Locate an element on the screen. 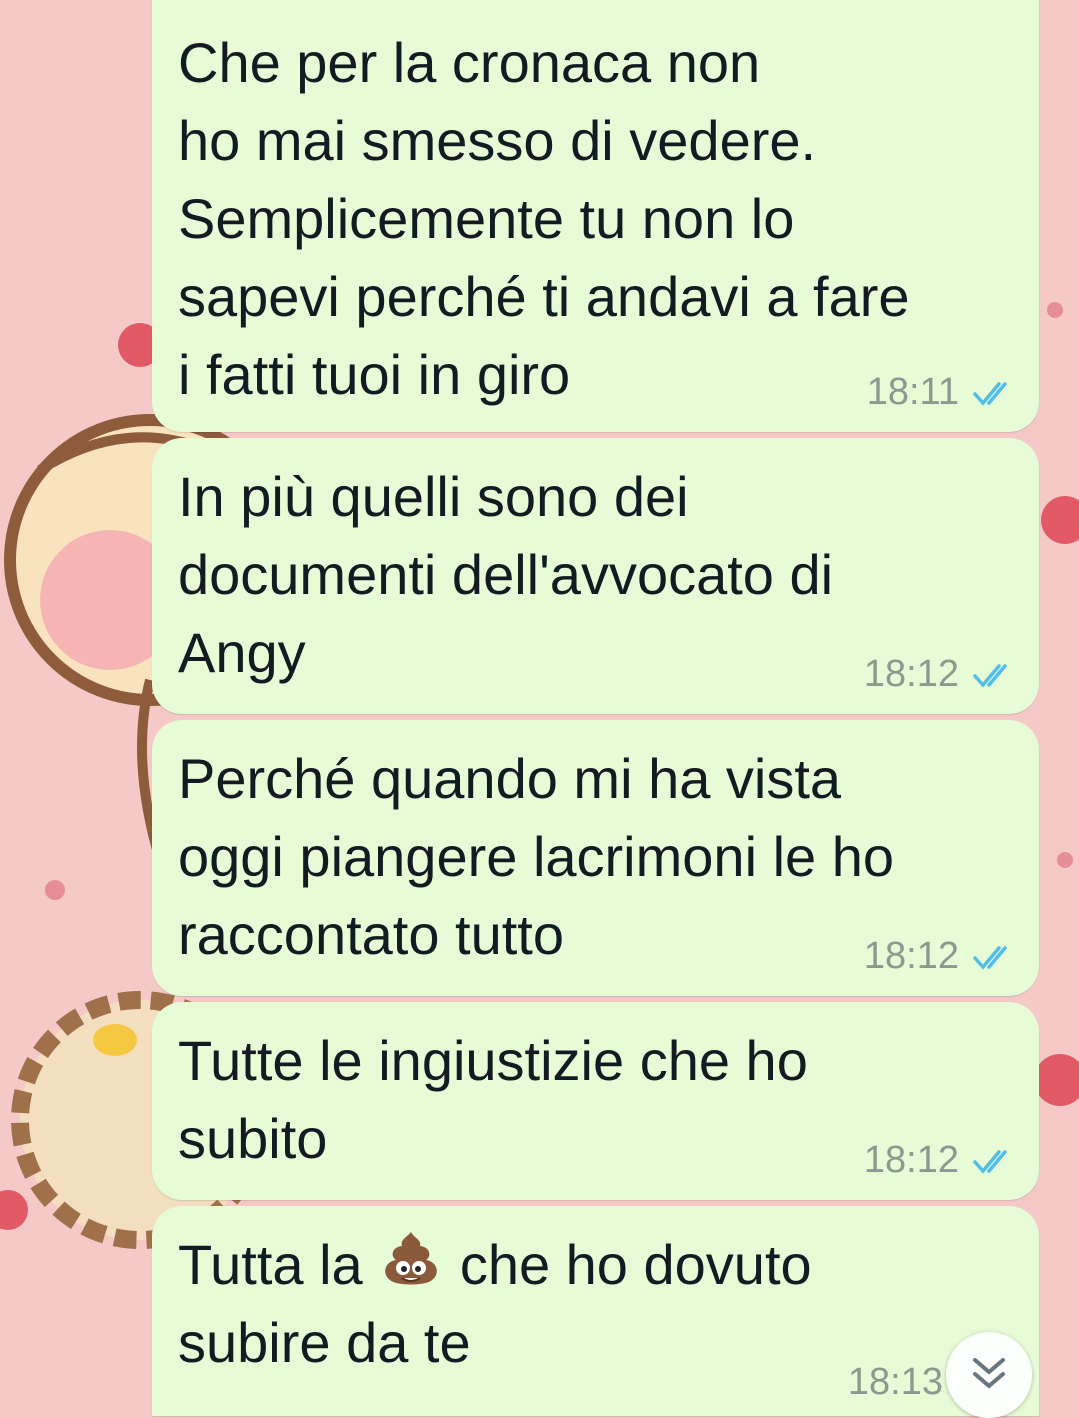 The width and height of the screenshot is (1079, 1418). message-text-part: Tutta la is located at coordinates (270, 1264).